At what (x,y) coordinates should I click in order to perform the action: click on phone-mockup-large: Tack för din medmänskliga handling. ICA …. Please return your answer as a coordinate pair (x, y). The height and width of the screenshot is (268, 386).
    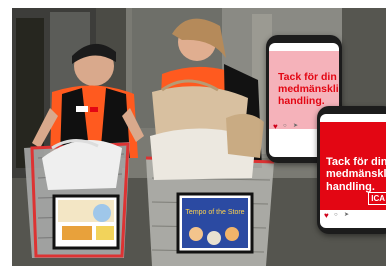
    Looking at the image, I should click on (351, 170).